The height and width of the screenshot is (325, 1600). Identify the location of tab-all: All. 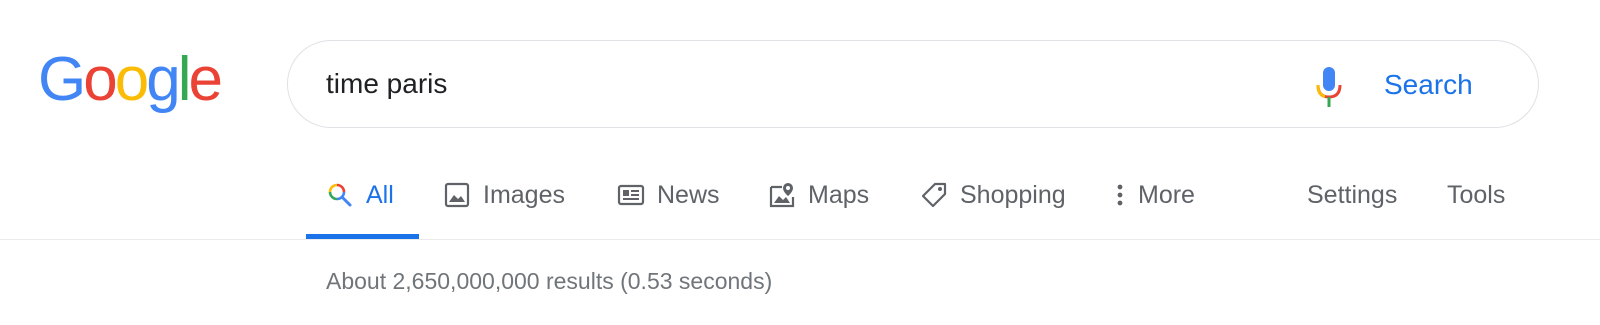
(360, 195).